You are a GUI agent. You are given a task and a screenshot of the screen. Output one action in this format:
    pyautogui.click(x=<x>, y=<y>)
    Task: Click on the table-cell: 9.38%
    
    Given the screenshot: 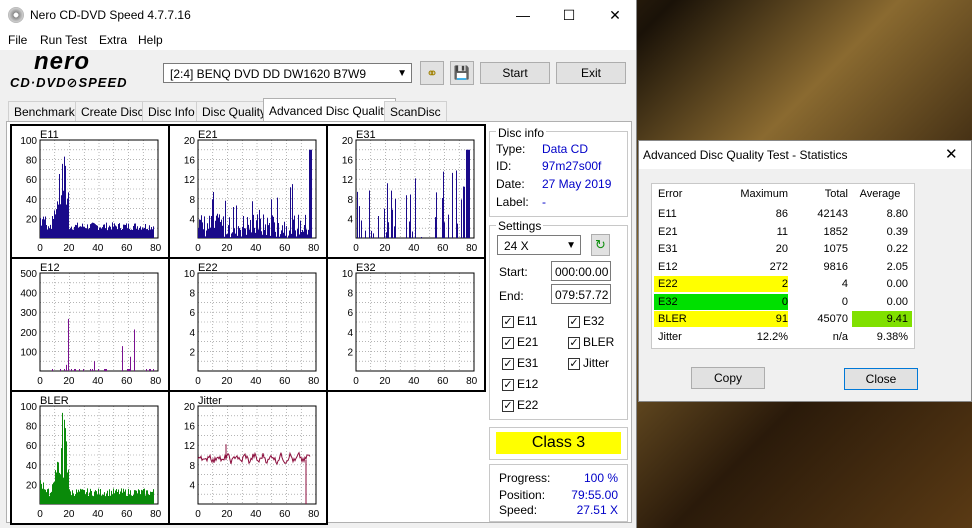 What is the action you would take?
    pyautogui.click(x=892, y=336)
    